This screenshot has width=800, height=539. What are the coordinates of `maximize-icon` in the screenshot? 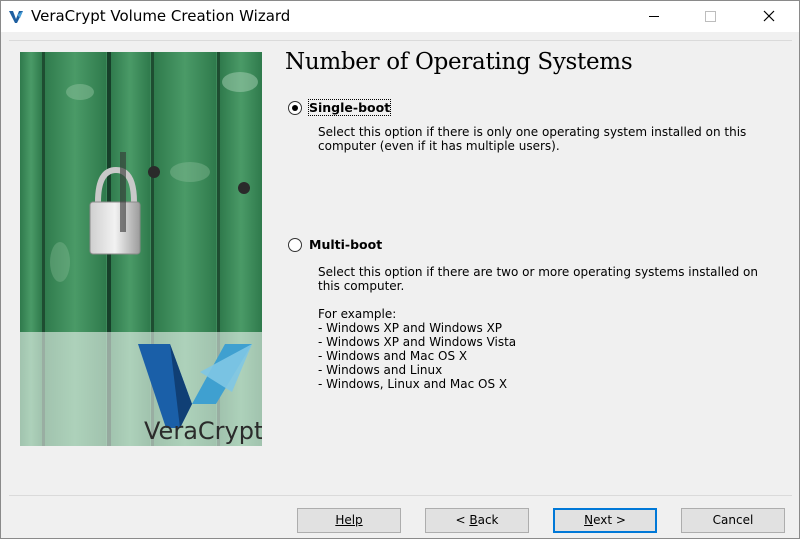 It's located at (710, 16).